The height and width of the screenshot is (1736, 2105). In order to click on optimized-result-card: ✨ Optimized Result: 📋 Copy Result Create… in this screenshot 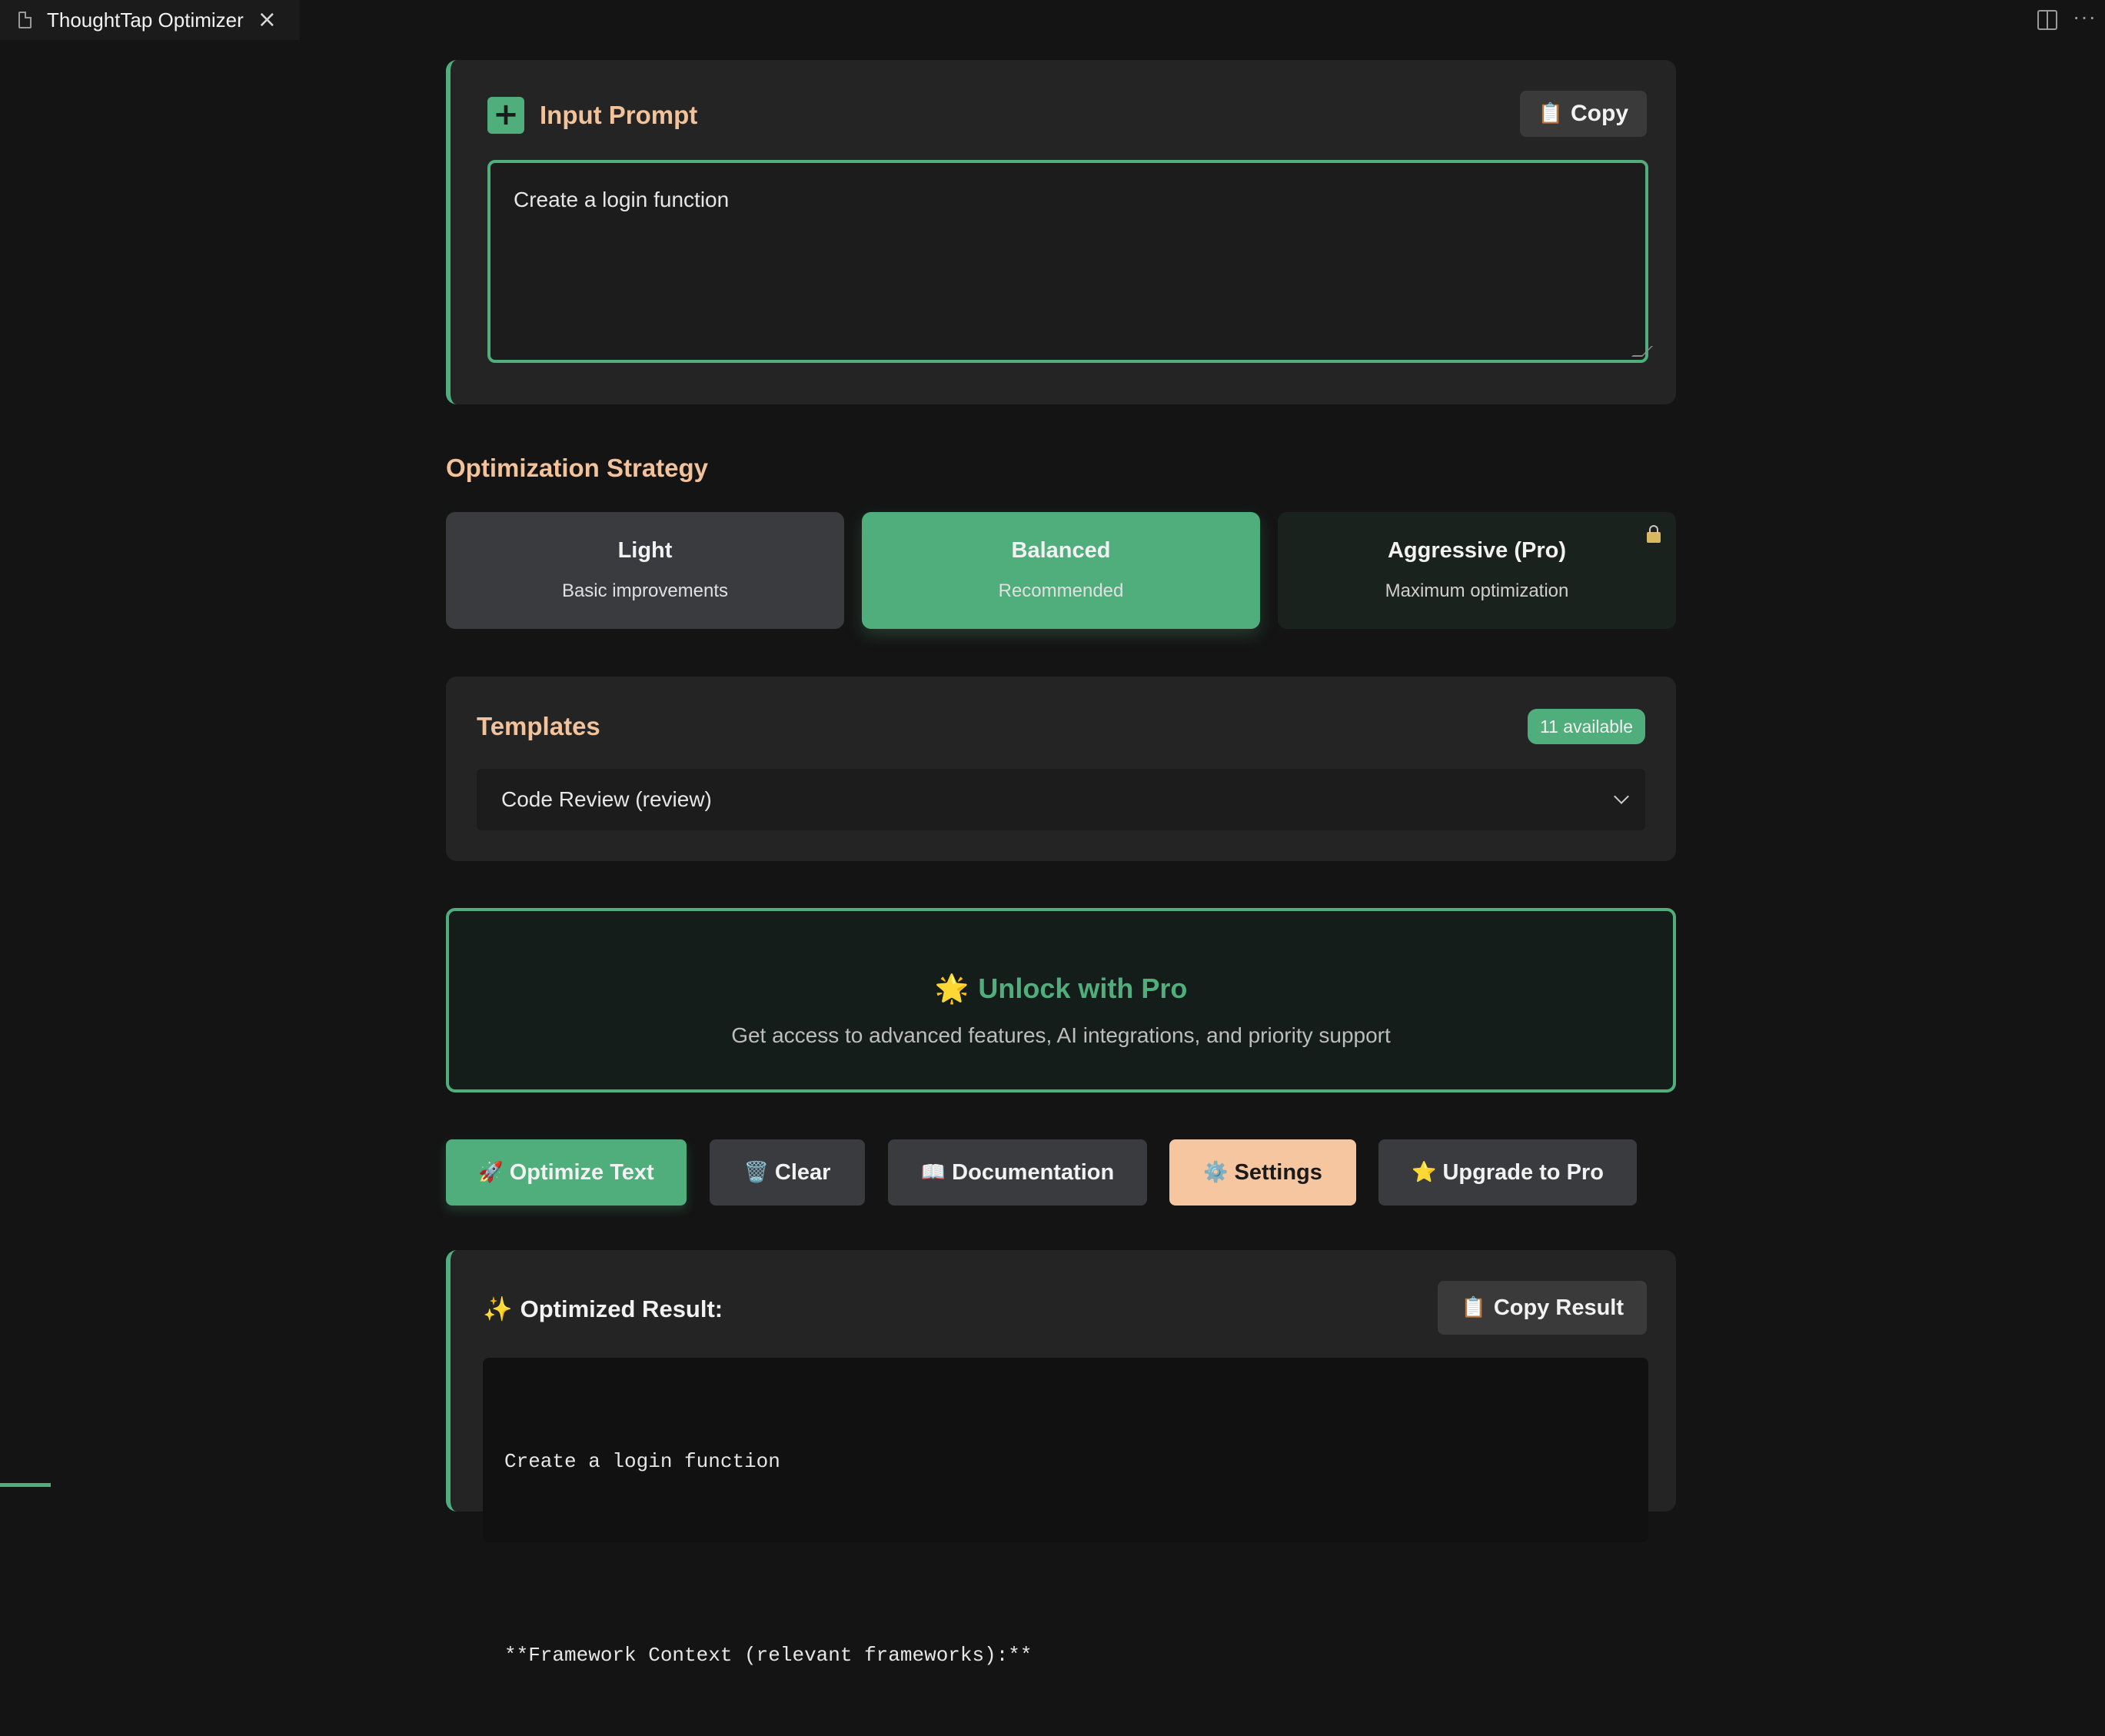, I will do `click(1061, 1458)`.